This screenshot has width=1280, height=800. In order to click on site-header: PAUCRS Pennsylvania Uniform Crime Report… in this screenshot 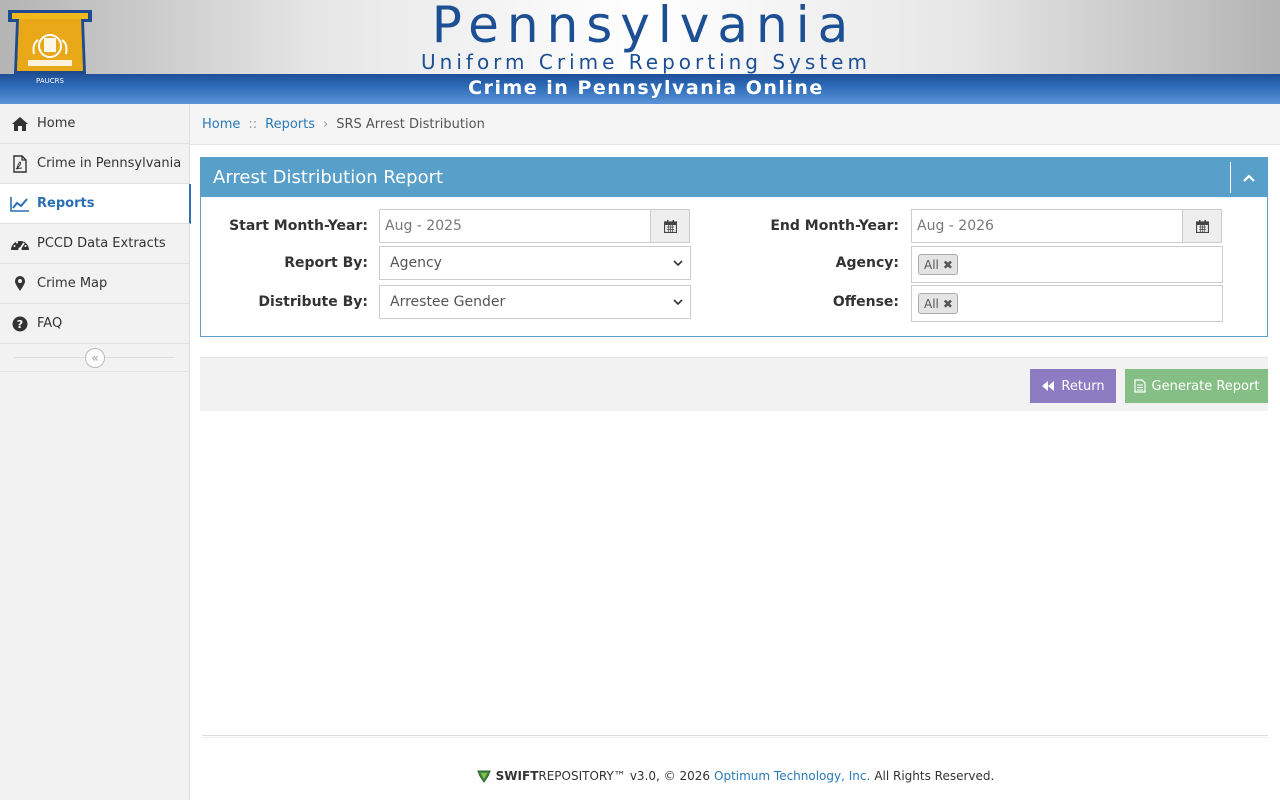, I will do `click(640, 52)`.